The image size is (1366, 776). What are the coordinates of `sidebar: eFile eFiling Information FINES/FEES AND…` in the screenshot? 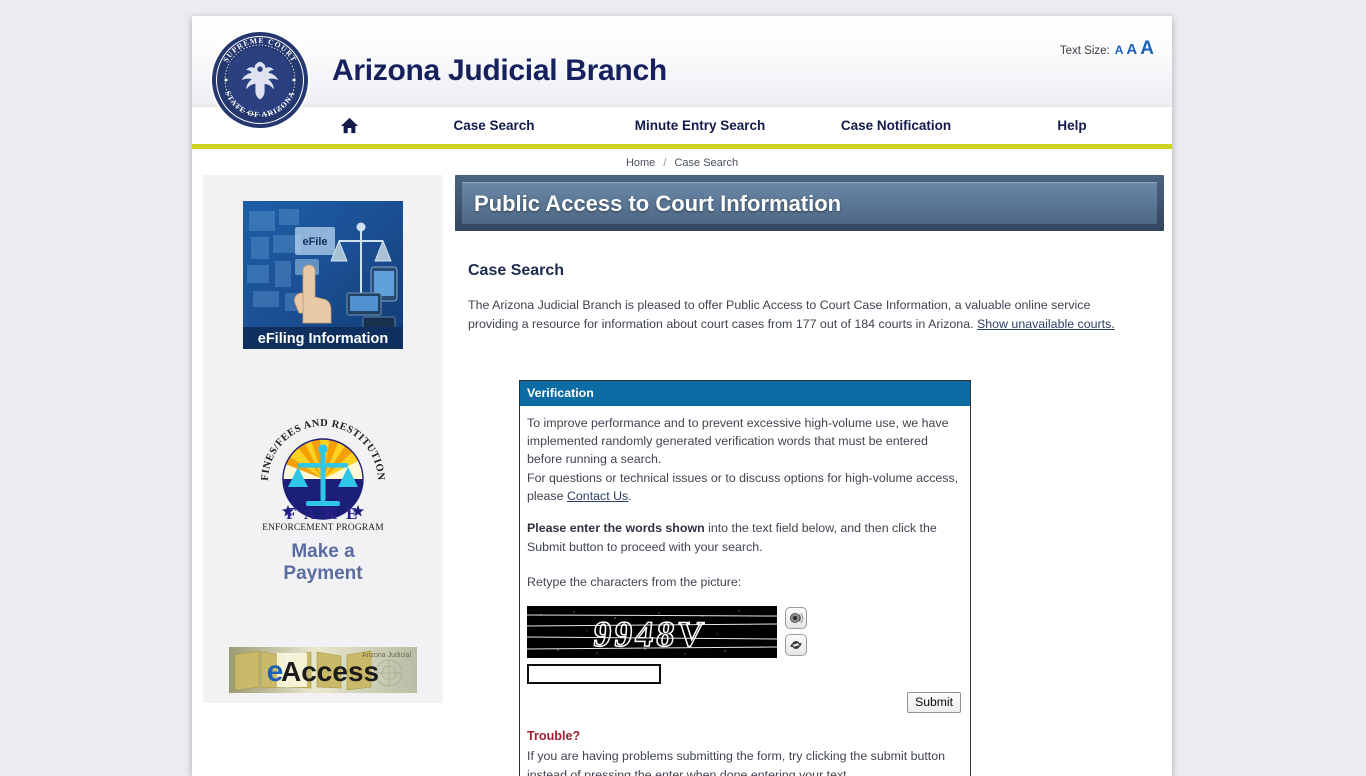 It's located at (323, 439).